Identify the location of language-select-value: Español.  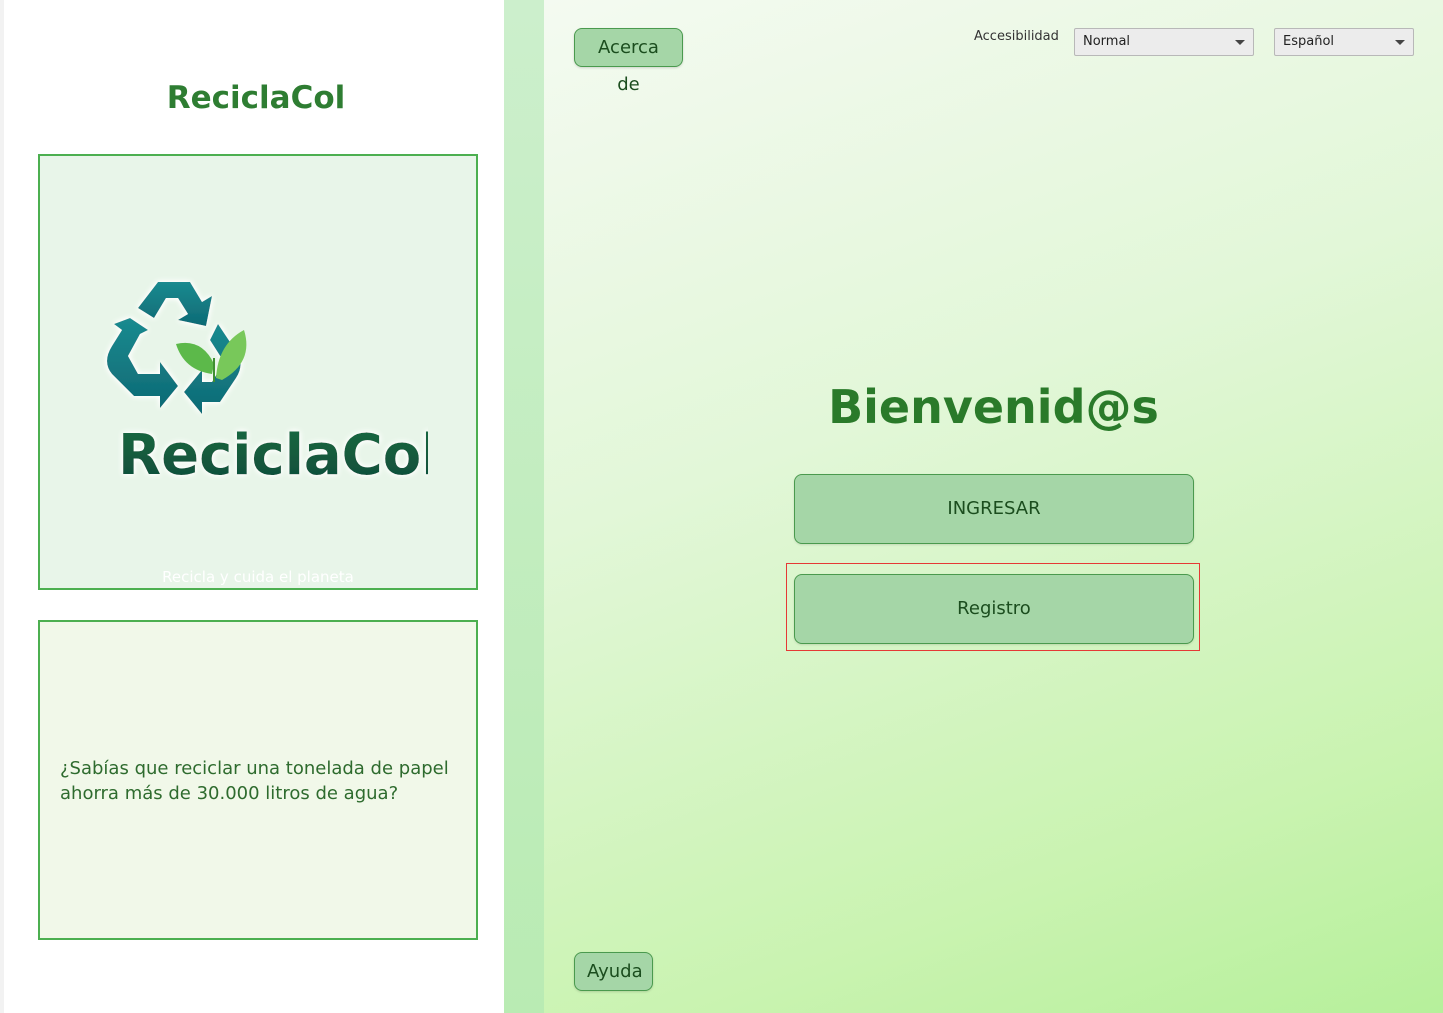
(1309, 41).